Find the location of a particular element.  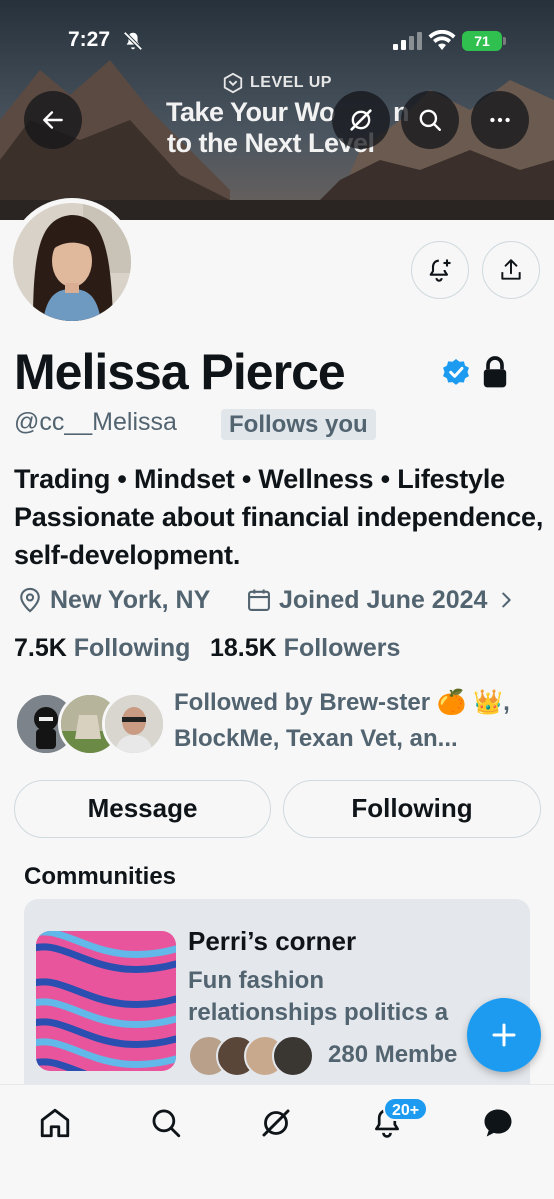

bell-plus-icon is located at coordinates (440, 270).